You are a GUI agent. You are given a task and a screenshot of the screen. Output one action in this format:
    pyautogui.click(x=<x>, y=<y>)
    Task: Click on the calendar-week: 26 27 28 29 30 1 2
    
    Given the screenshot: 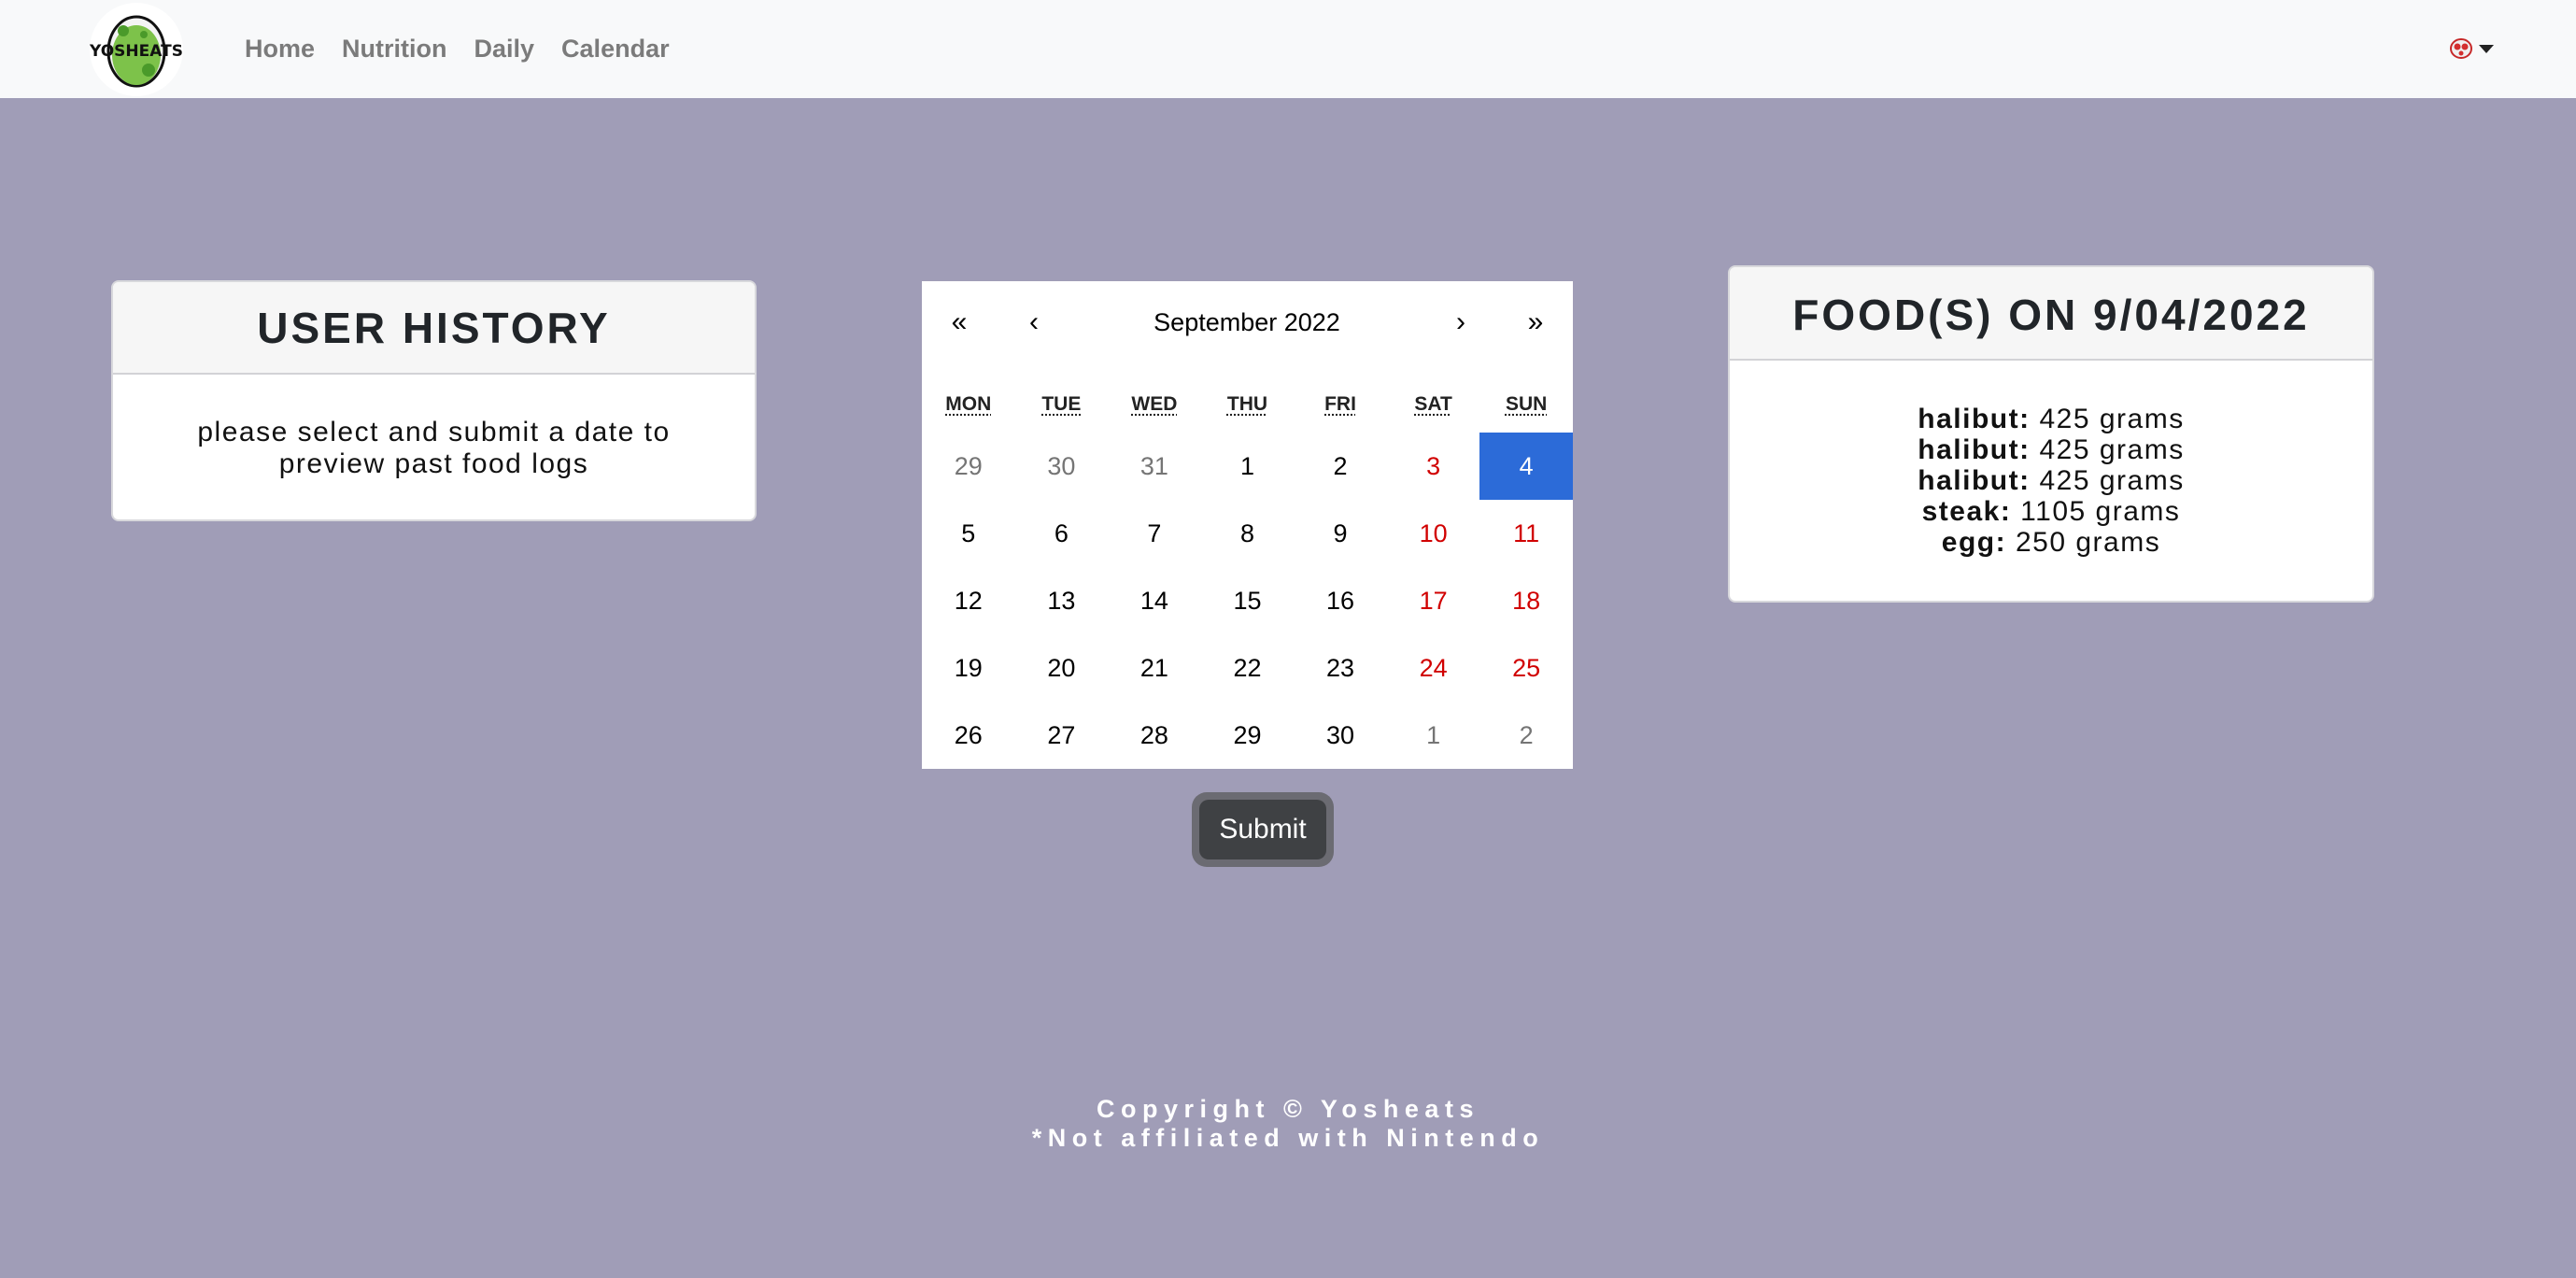 What is the action you would take?
    pyautogui.click(x=1247, y=735)
    